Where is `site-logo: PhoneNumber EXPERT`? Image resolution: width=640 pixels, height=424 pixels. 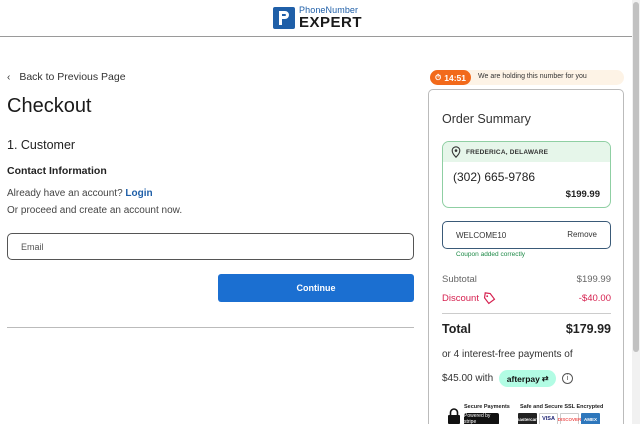
site-logo: PhoneNumber EXPERT is located at coordinates (317, 18).